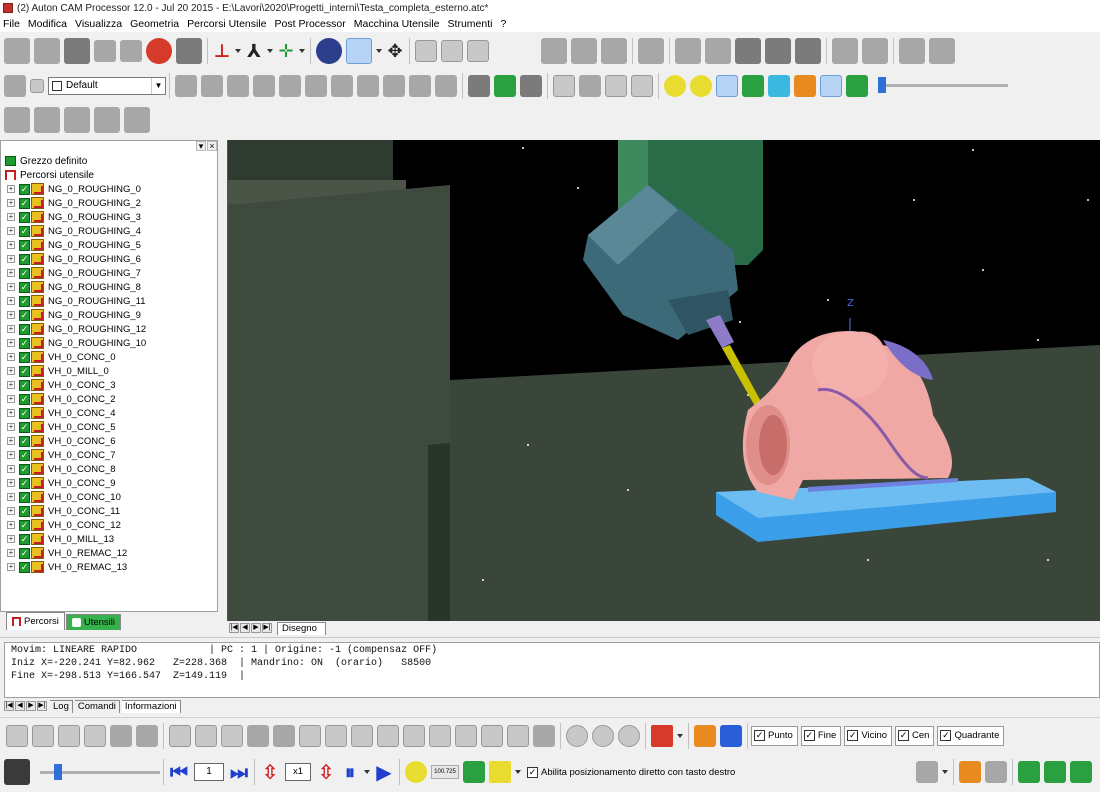  What do you see at coordinates (805, 85) in the screenshot?
I see `light-layers-icon` at bounding box center [805, 85].